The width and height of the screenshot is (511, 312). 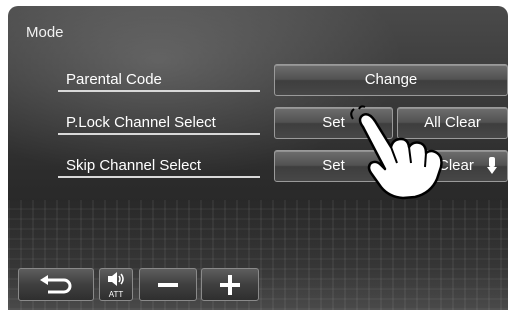 I want to click on minus-icon, so click(x=168, y=285).